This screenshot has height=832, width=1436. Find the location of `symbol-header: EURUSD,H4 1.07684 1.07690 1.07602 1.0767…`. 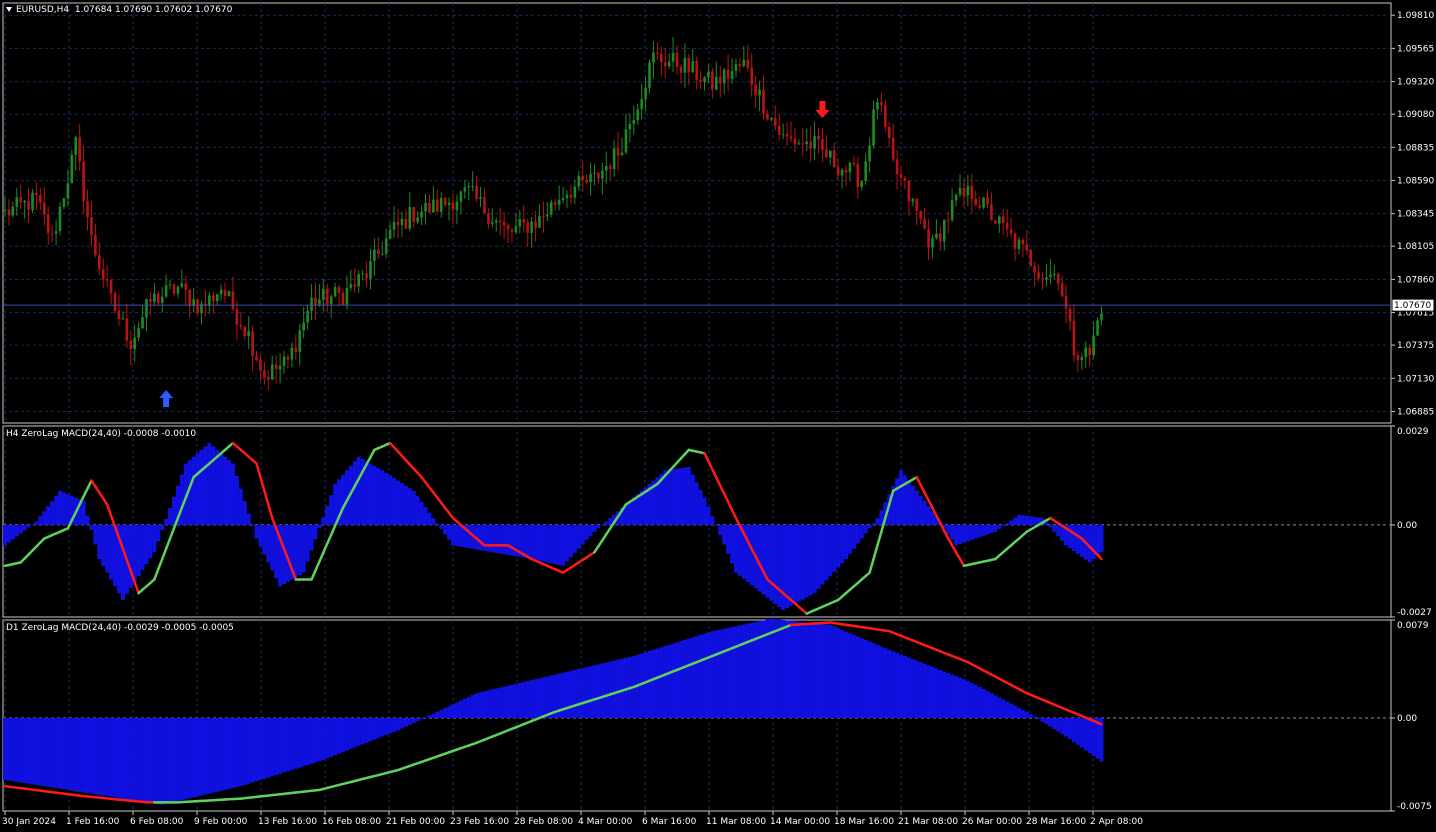

symbol-header: EURUSD,H4 1.07684 1.07690 1.07602 1.0767… is located at coordinates (119, 10).